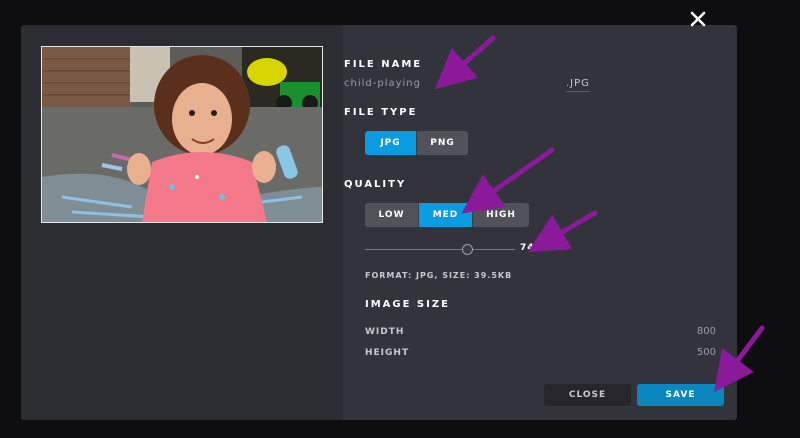 This screenshot has height=438, width=800. I want to click on width-label: WIDTH, so click(385, 332).